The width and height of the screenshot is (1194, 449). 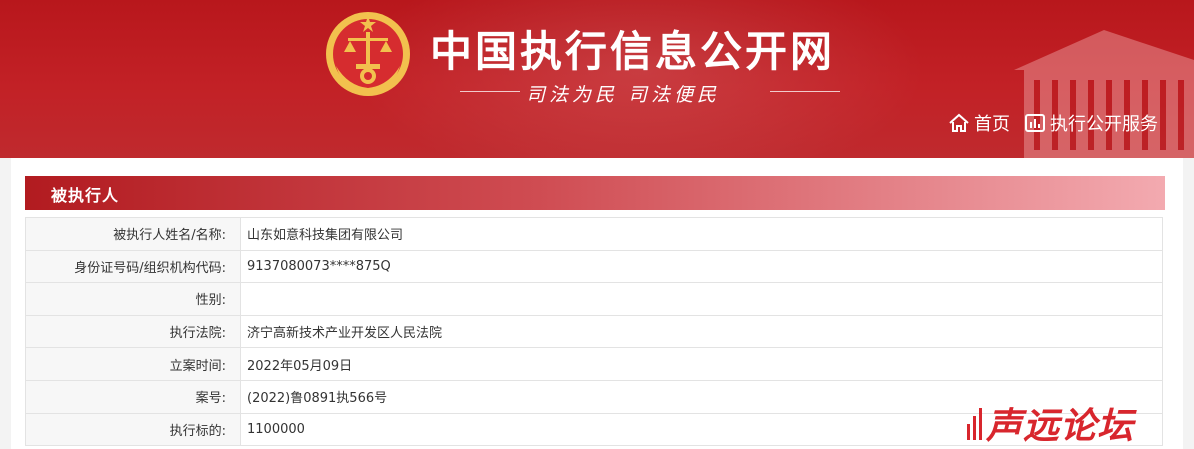 What do you see at coordinates (133, 234) in the screenshot?
I see `row-label: 被执行人姓名/名称:` at bounding box center [133, 234].